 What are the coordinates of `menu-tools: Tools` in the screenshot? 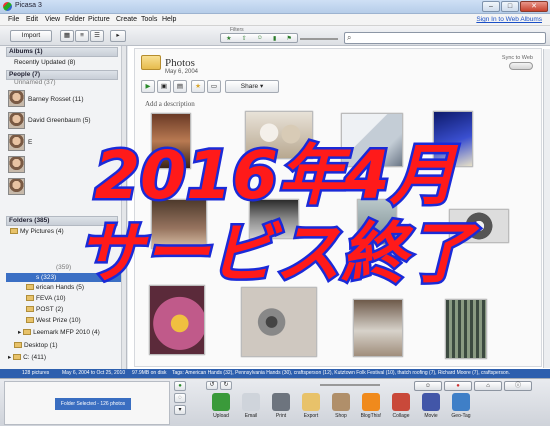 It's located at (149, 19).